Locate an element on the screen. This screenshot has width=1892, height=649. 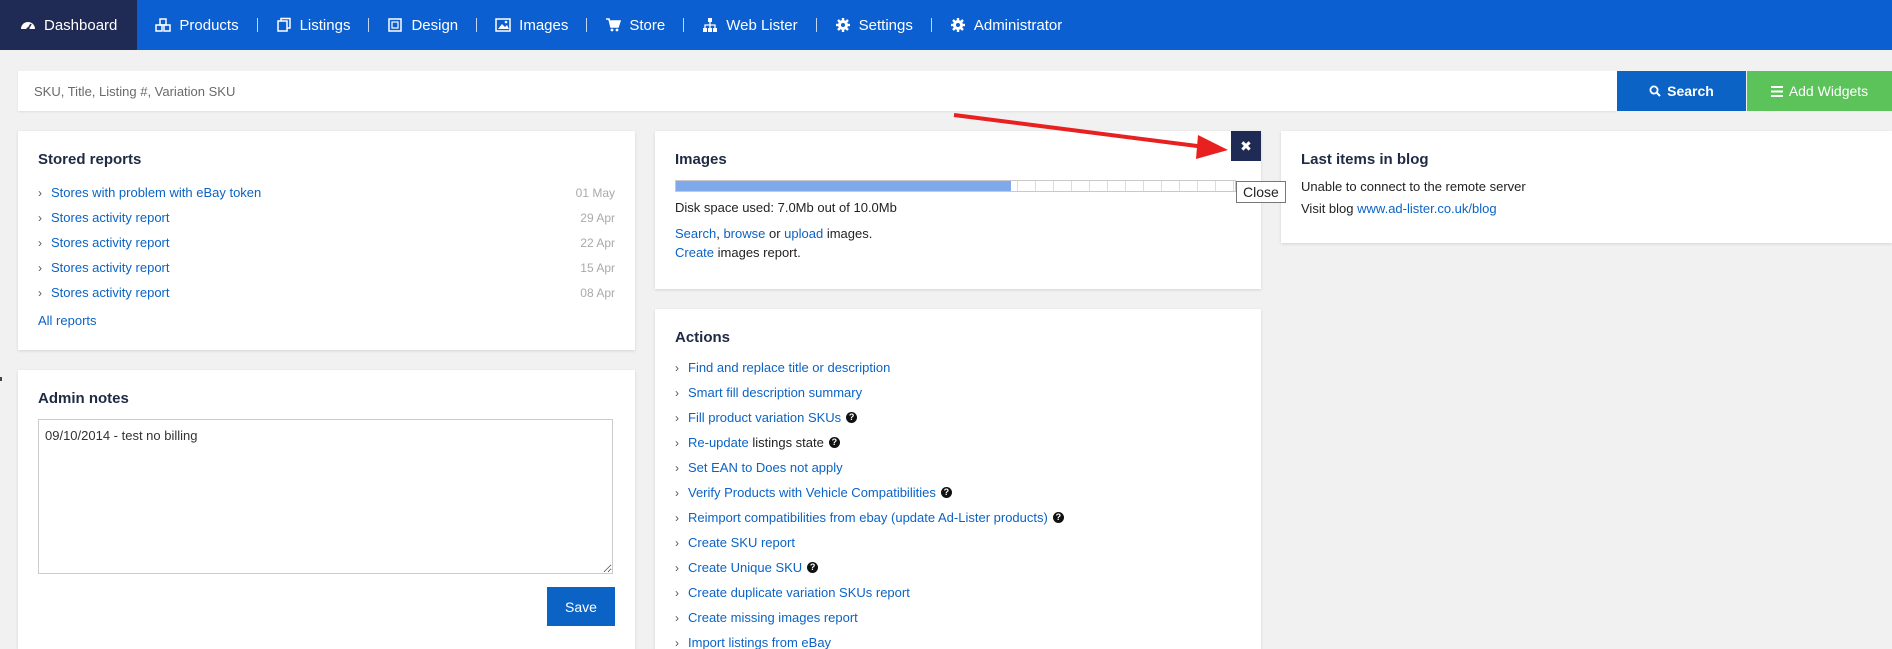
close-icon: ✖ is located at coordinates (1246, 145).